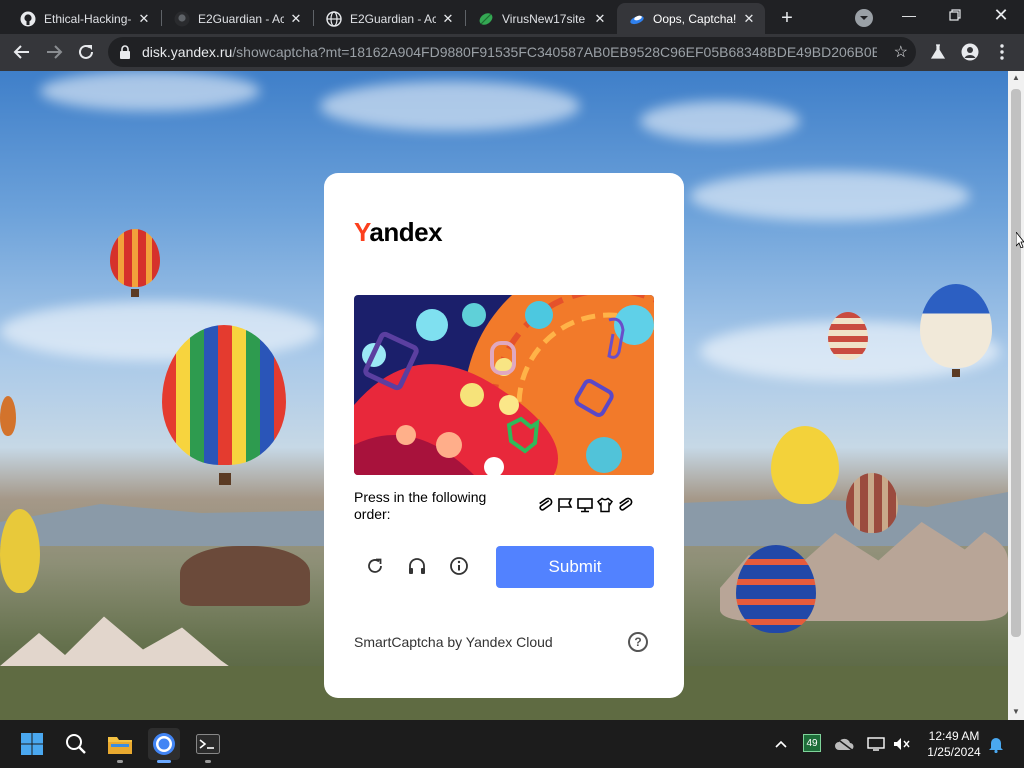 This screenshot has width=1024, height=768. Describe the element at coordinates (638, 642) in the screenshot. I see `help-question-icon: ?` at that location.